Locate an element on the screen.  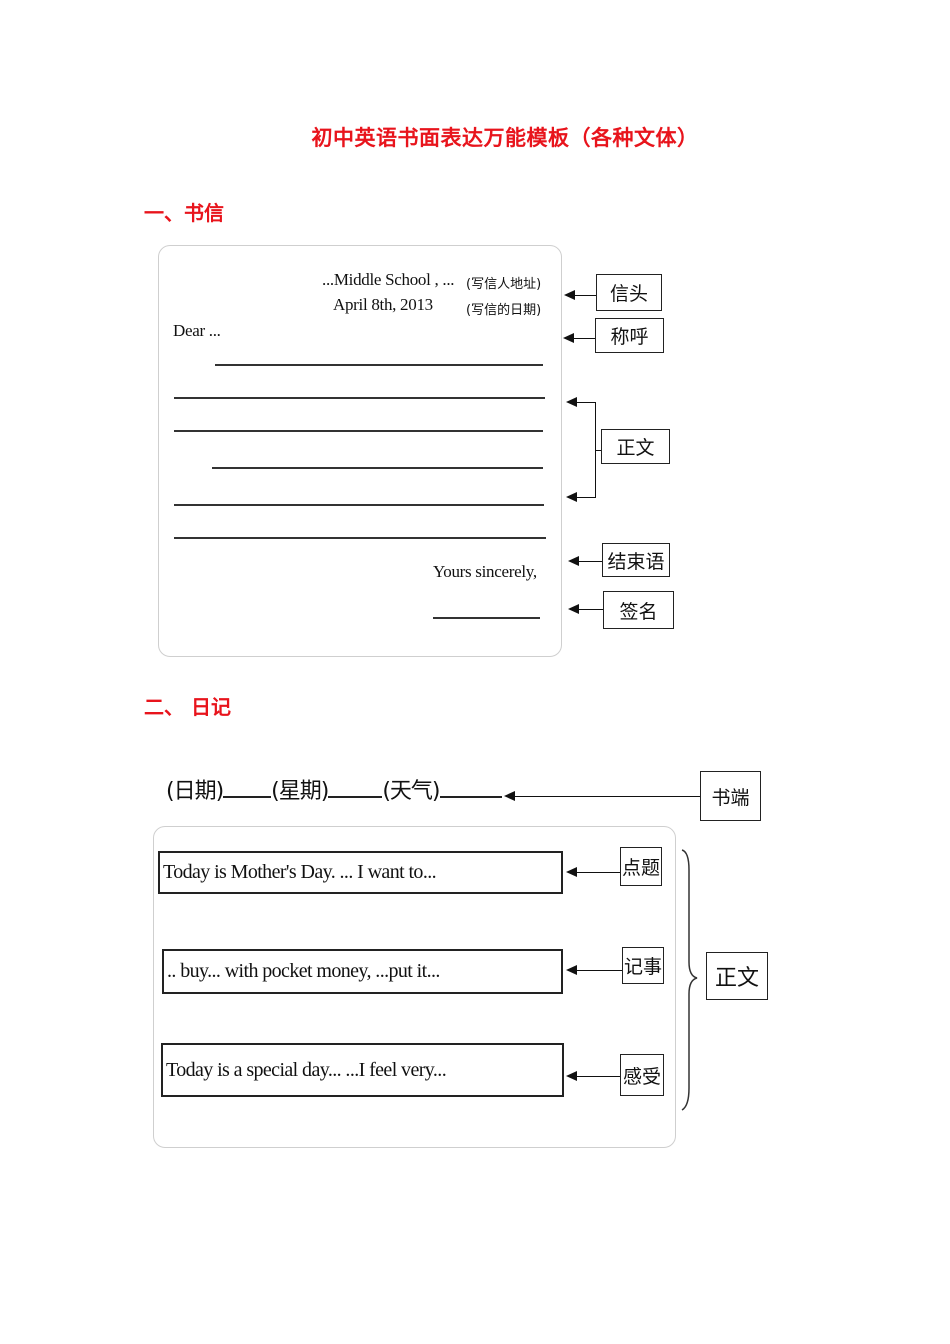
curly-brace-icon is located at coordinates (689, 980).